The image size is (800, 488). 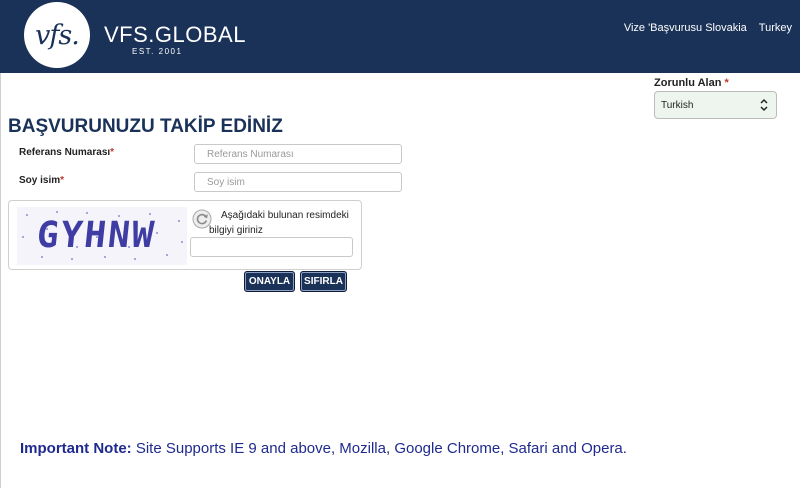 What do you see at coordinates (677, 105) in the screenshot?
I see `language-selected: Turkish` at bounding box center [677, 105].